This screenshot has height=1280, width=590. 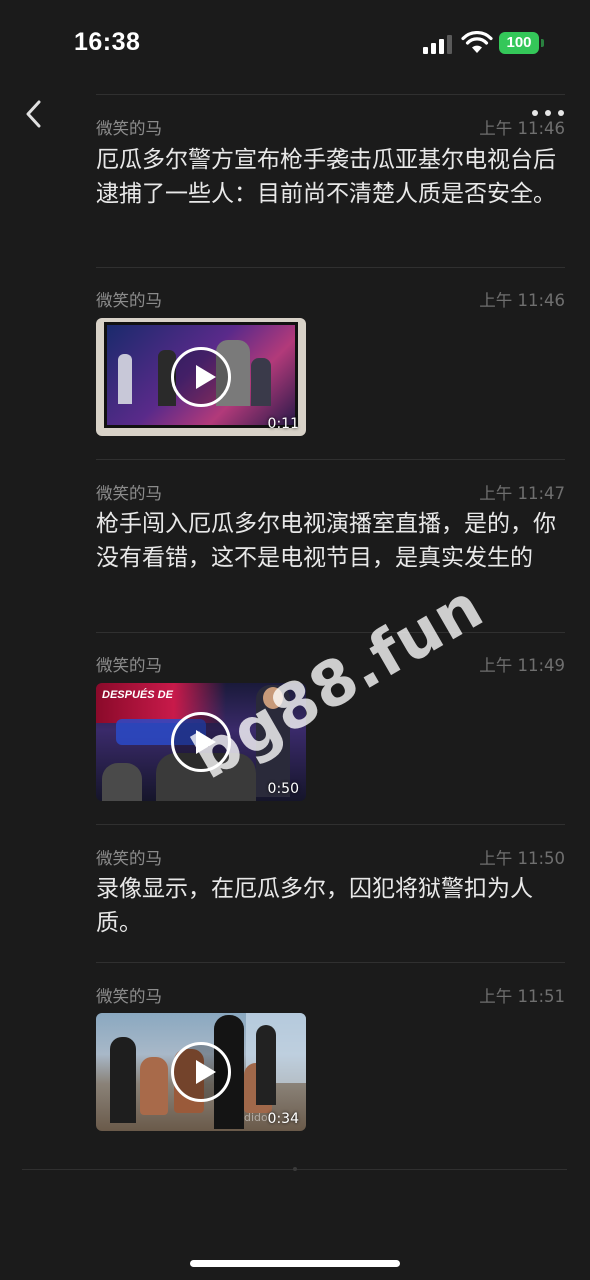 I want to click on status-time: 16:38, so click(x=107, y=42).